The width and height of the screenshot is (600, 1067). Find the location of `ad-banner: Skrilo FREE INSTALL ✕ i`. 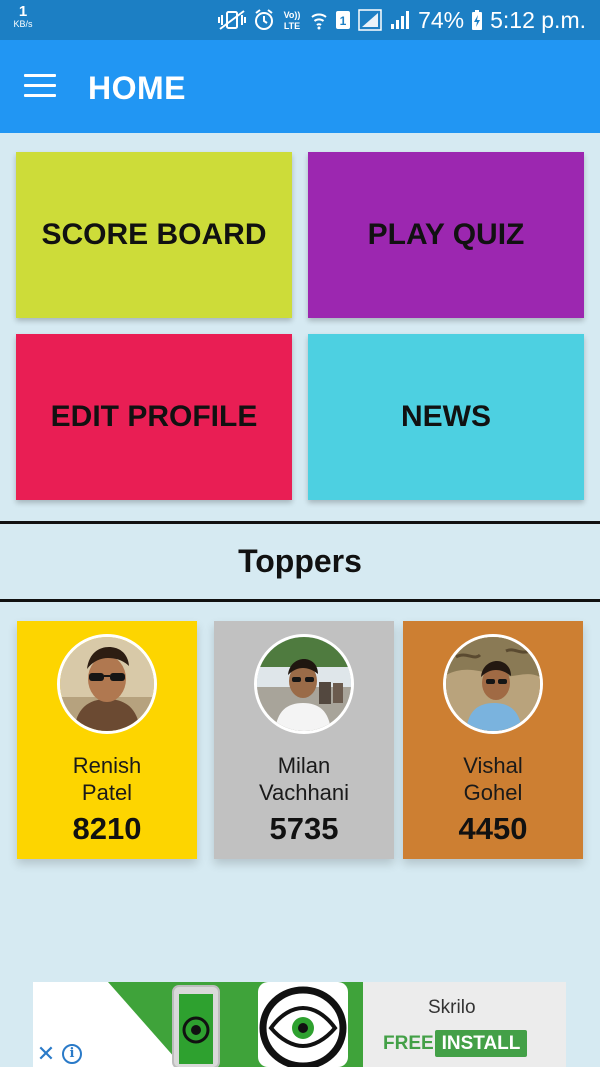

ad-banner: Skrilo FREE INSTALL ✕ i is located at coordinates (299, 1024).